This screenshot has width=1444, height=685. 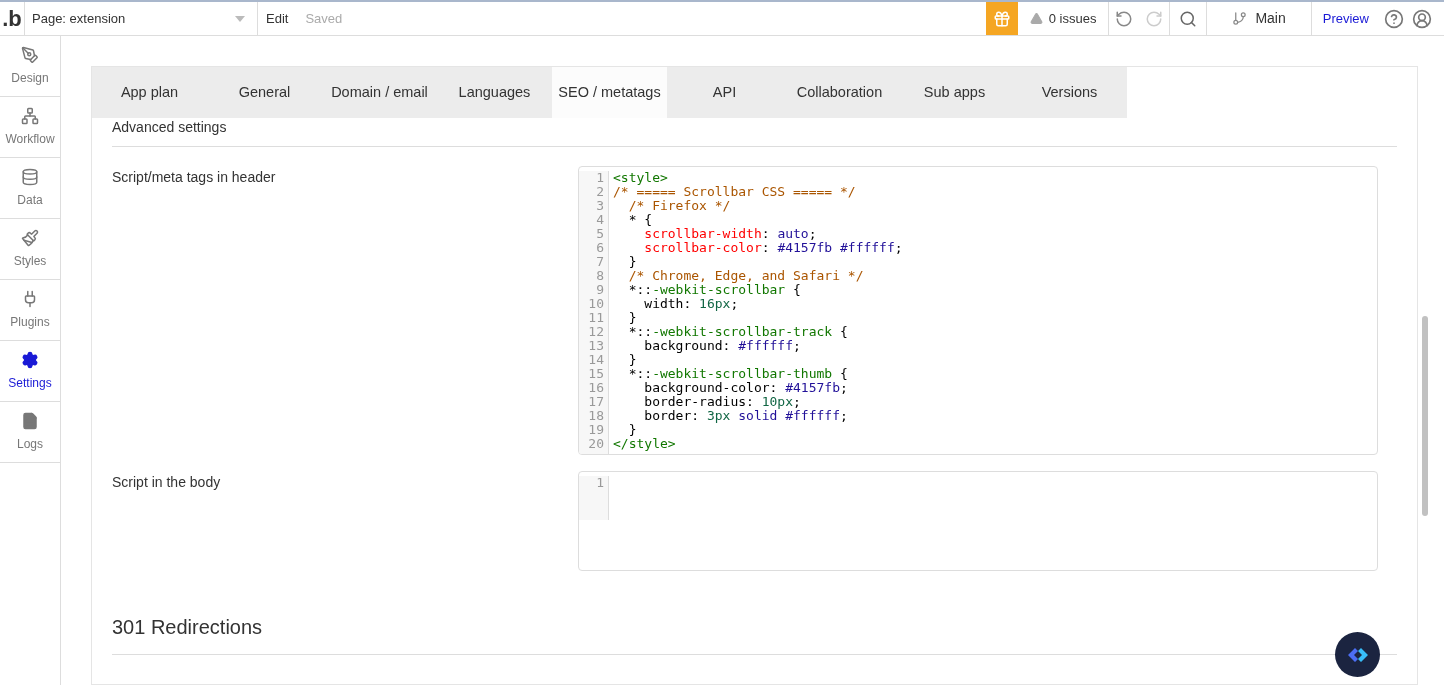 What do you see at coordinates (596, 346) in the screenshot?
I see `line-number: 13` at bounding box center [596, 346].